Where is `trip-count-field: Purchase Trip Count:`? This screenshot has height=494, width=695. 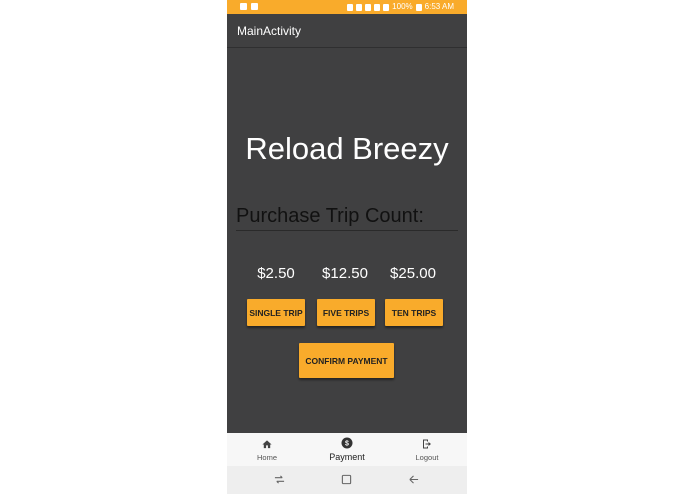 trip-count-field: Purchase Trip Count: is located at coordinates (347, 217).